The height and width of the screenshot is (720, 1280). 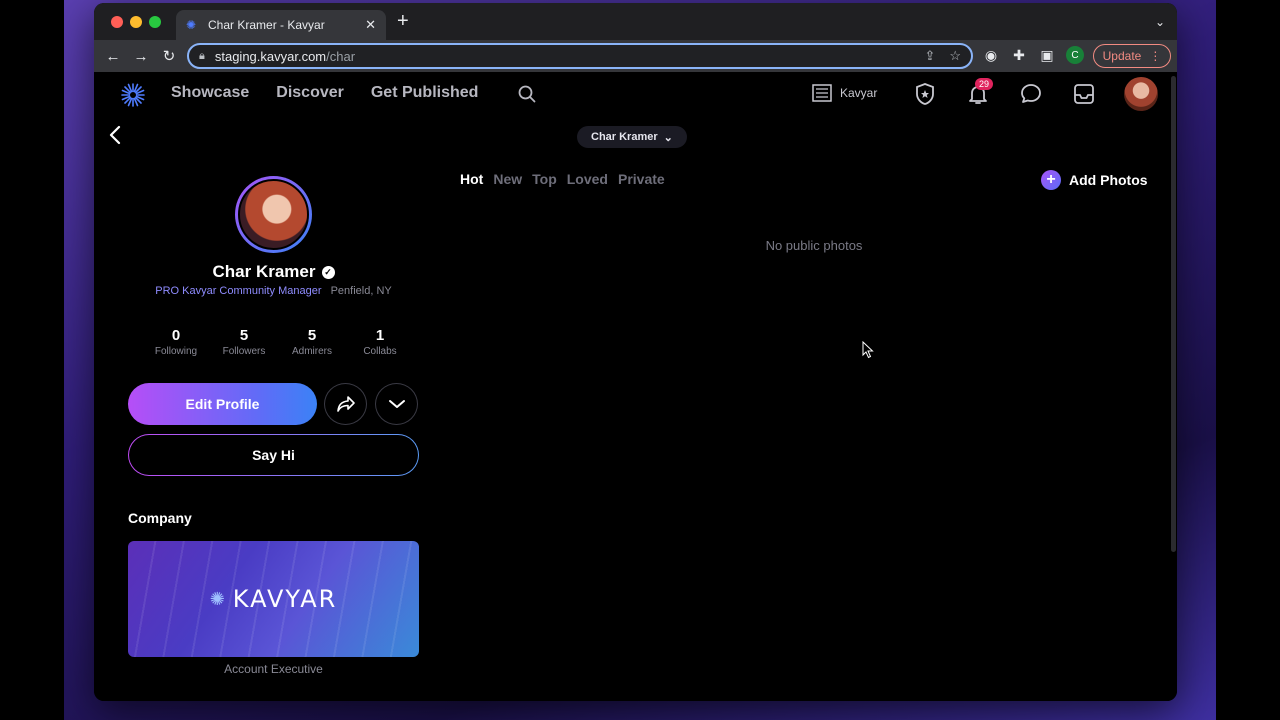 I want to click on tab-private: Private, so click(x=641, y=179).